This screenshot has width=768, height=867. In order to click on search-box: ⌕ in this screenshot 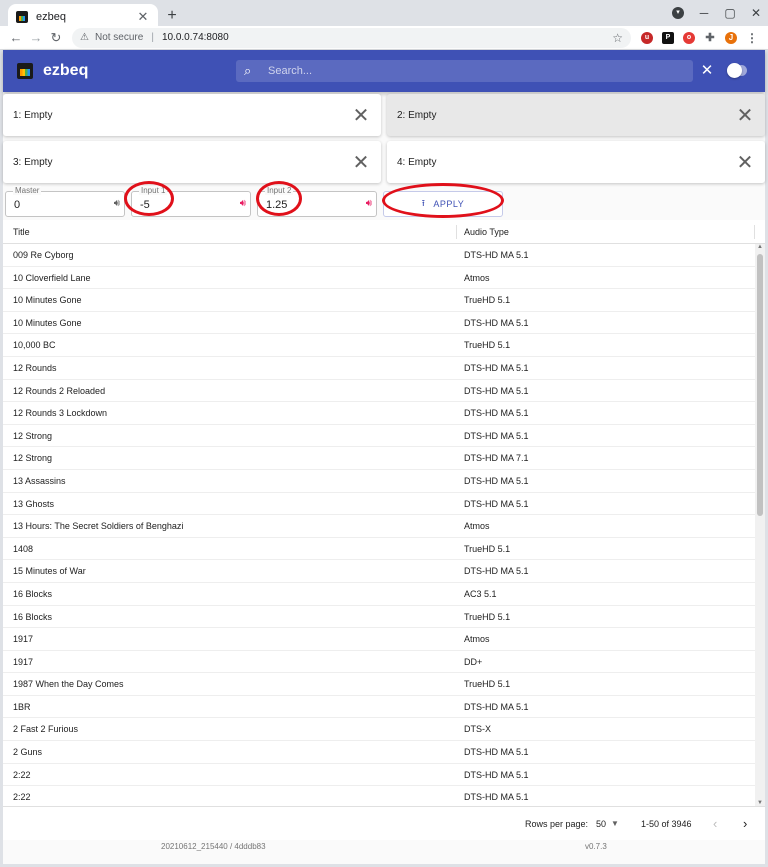, I will do `click(464, 71)`.